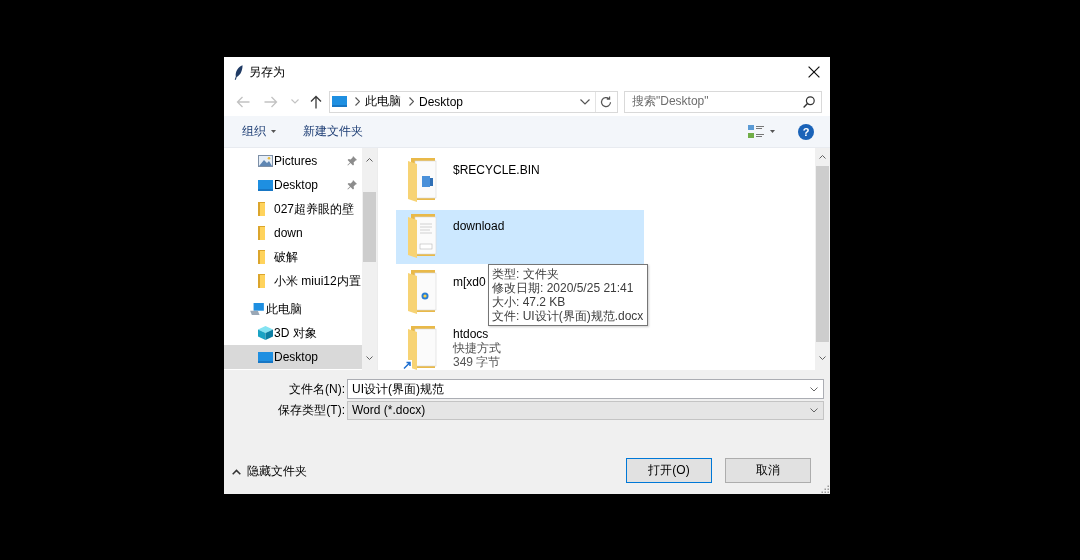 The width and height of the screenshot is (1080, 560). Describe the element at coordinates (806, 131) in the screenshot. I see `help-button: ?` at that location.